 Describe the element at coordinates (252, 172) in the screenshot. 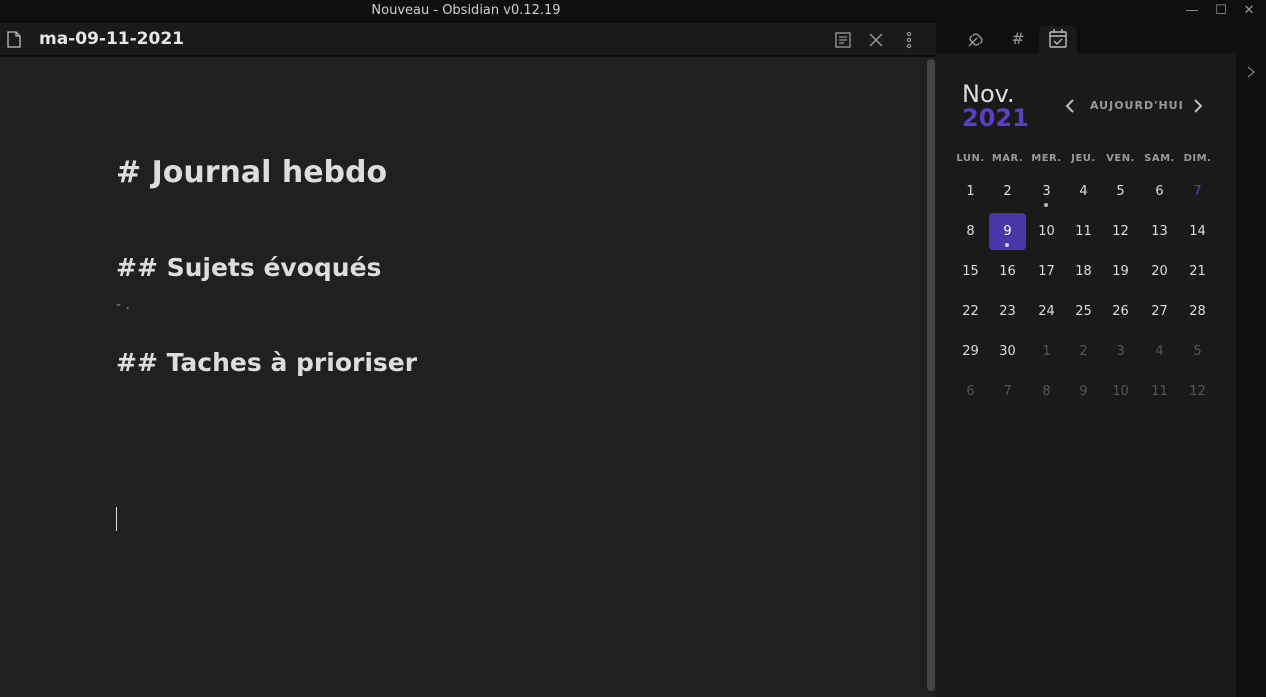

I see `heading-journal: # Journal hebdo` at that location.